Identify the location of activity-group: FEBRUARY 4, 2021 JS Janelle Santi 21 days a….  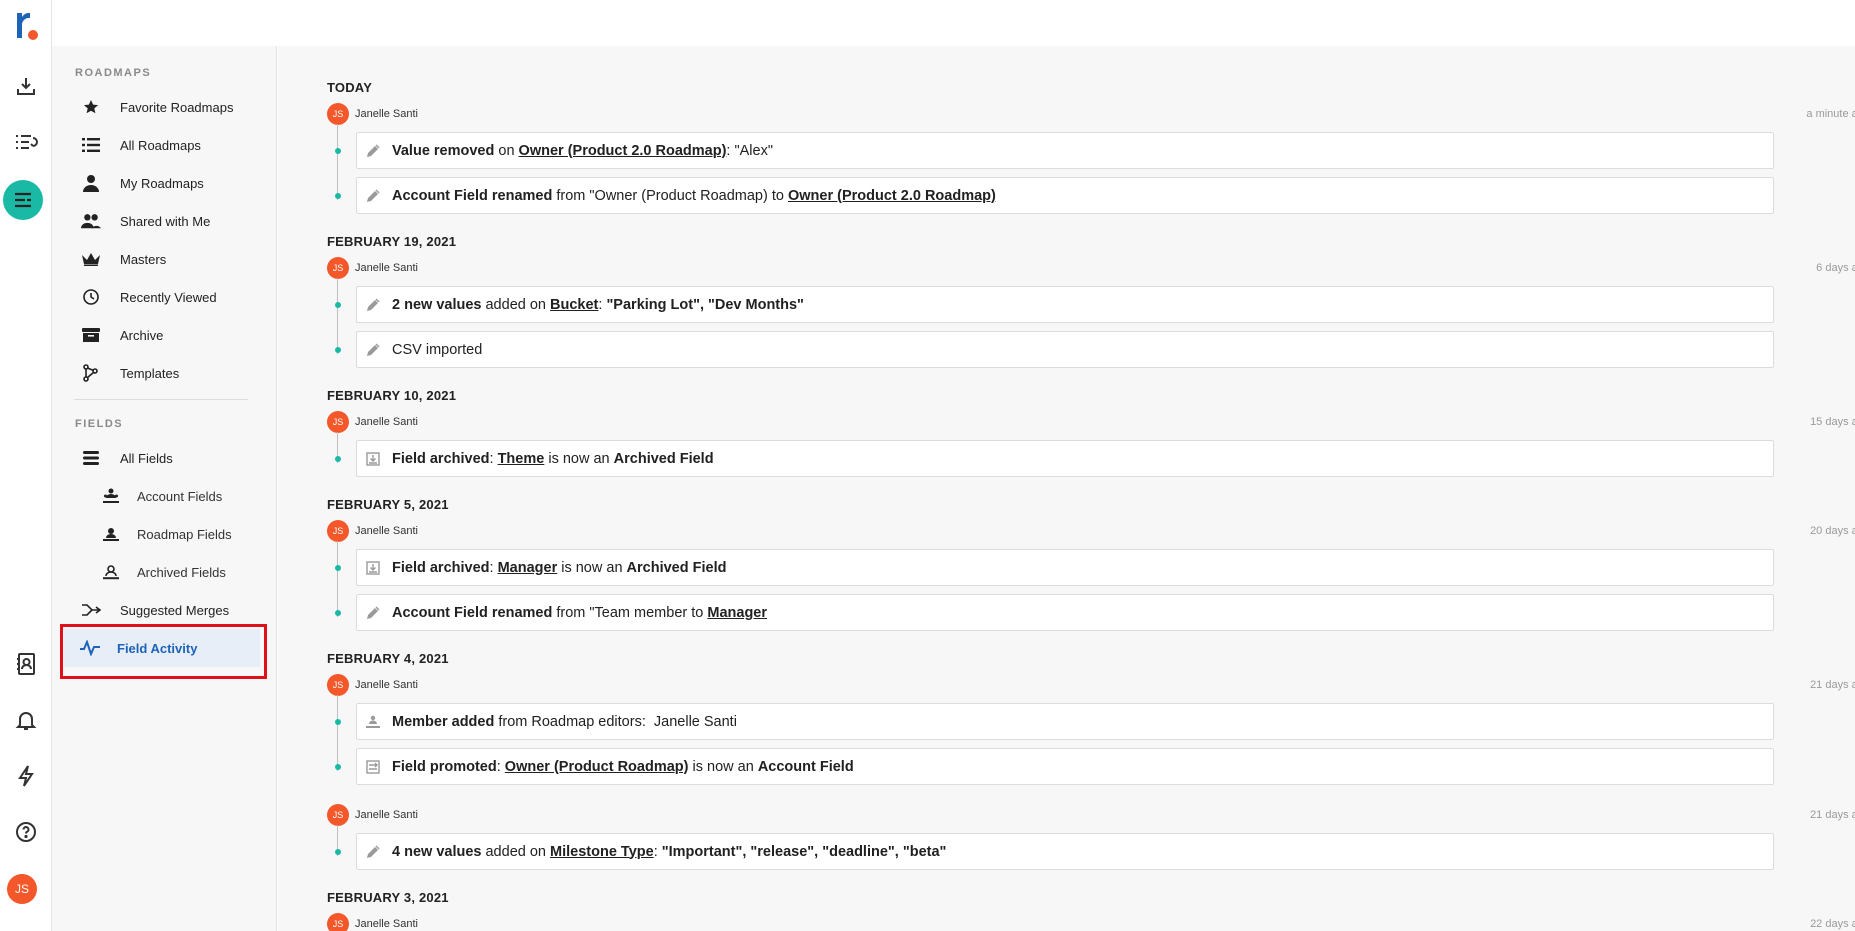
(1091, 717).